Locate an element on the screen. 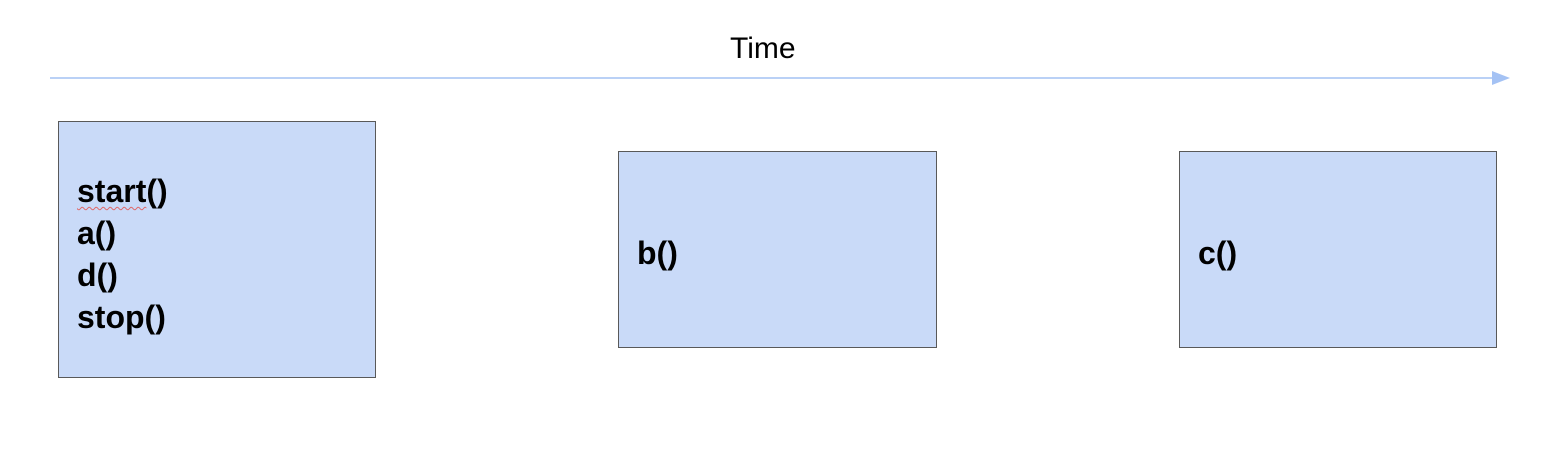 This screenshot has width=1568, height=458. call-box-2: b() is located at coordinates (777, 249).